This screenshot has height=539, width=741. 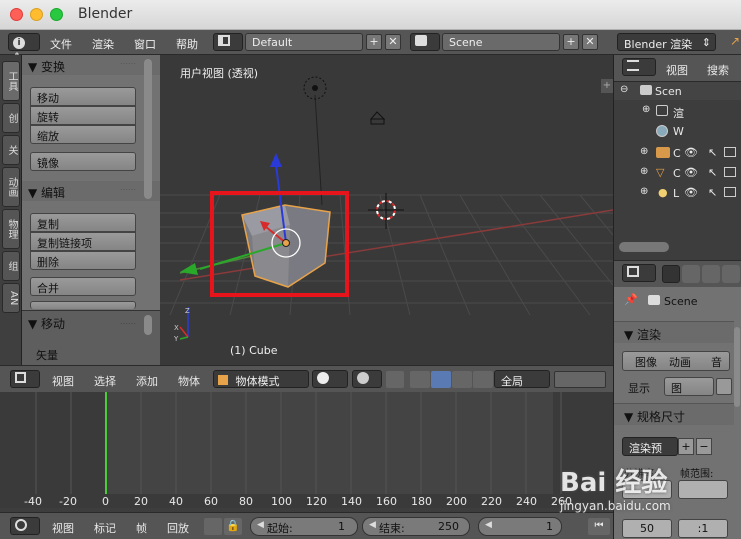 What do you see at coordinates (148, 129) in the screenshot?
I see `tool-shelf-scrollbar` at bounding box center [148, 129].